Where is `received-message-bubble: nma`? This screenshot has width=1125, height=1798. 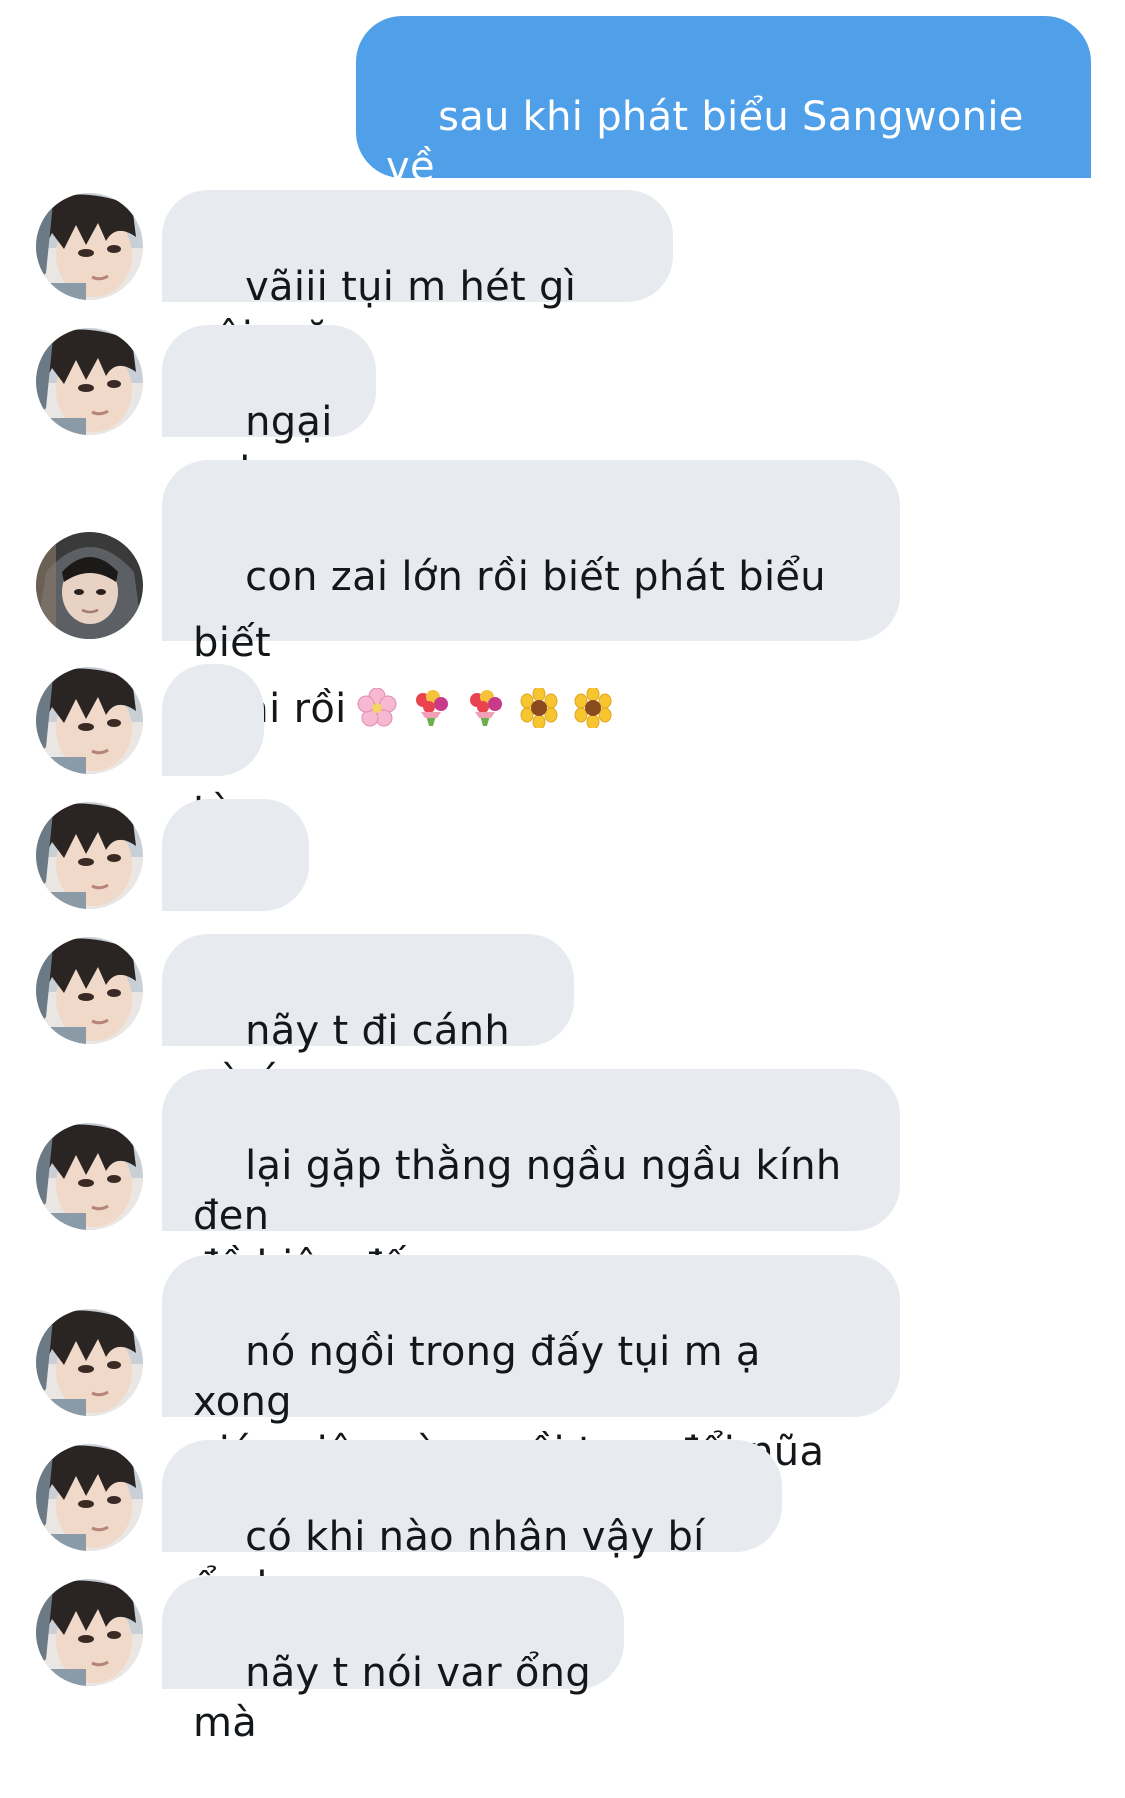 received-message-bubble: nma is located at coordinates (235, 884).